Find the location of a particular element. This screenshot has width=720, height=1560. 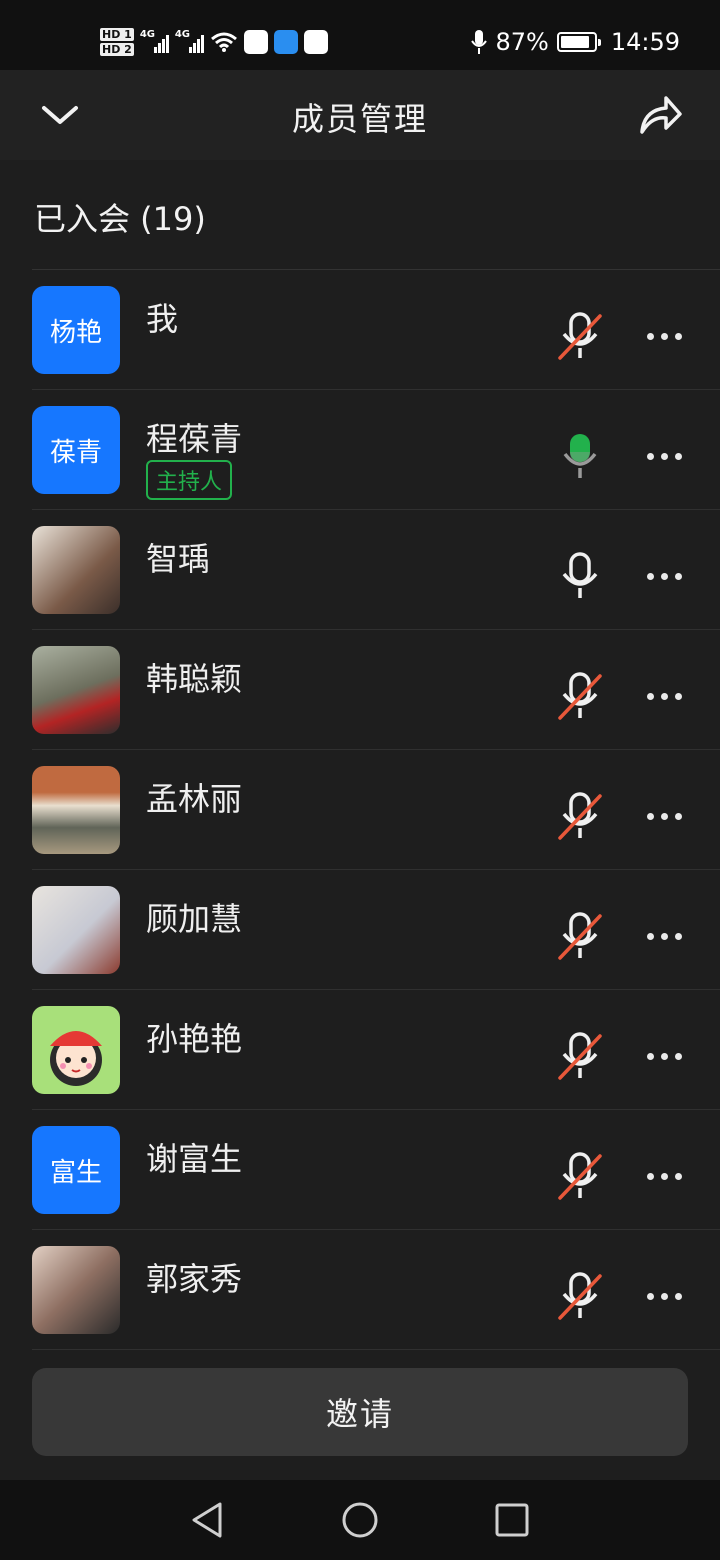

nav-home-icon is located at coordinates (360, 1520).